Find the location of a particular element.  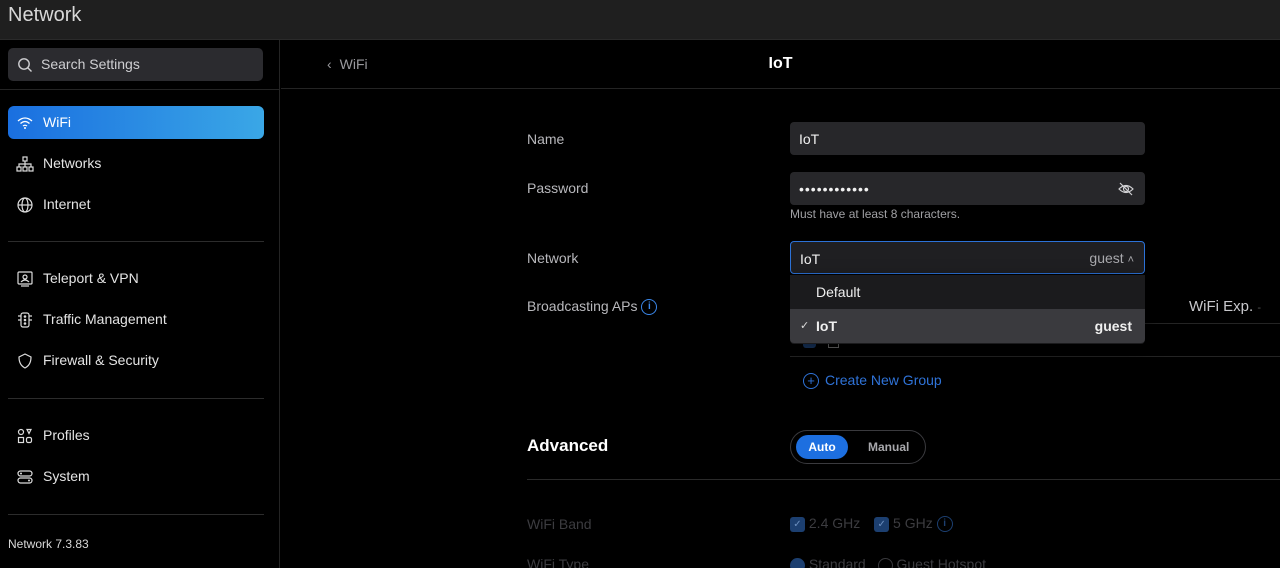

checkbox-5ghz: ✓ is located at coordinates (882, 524).